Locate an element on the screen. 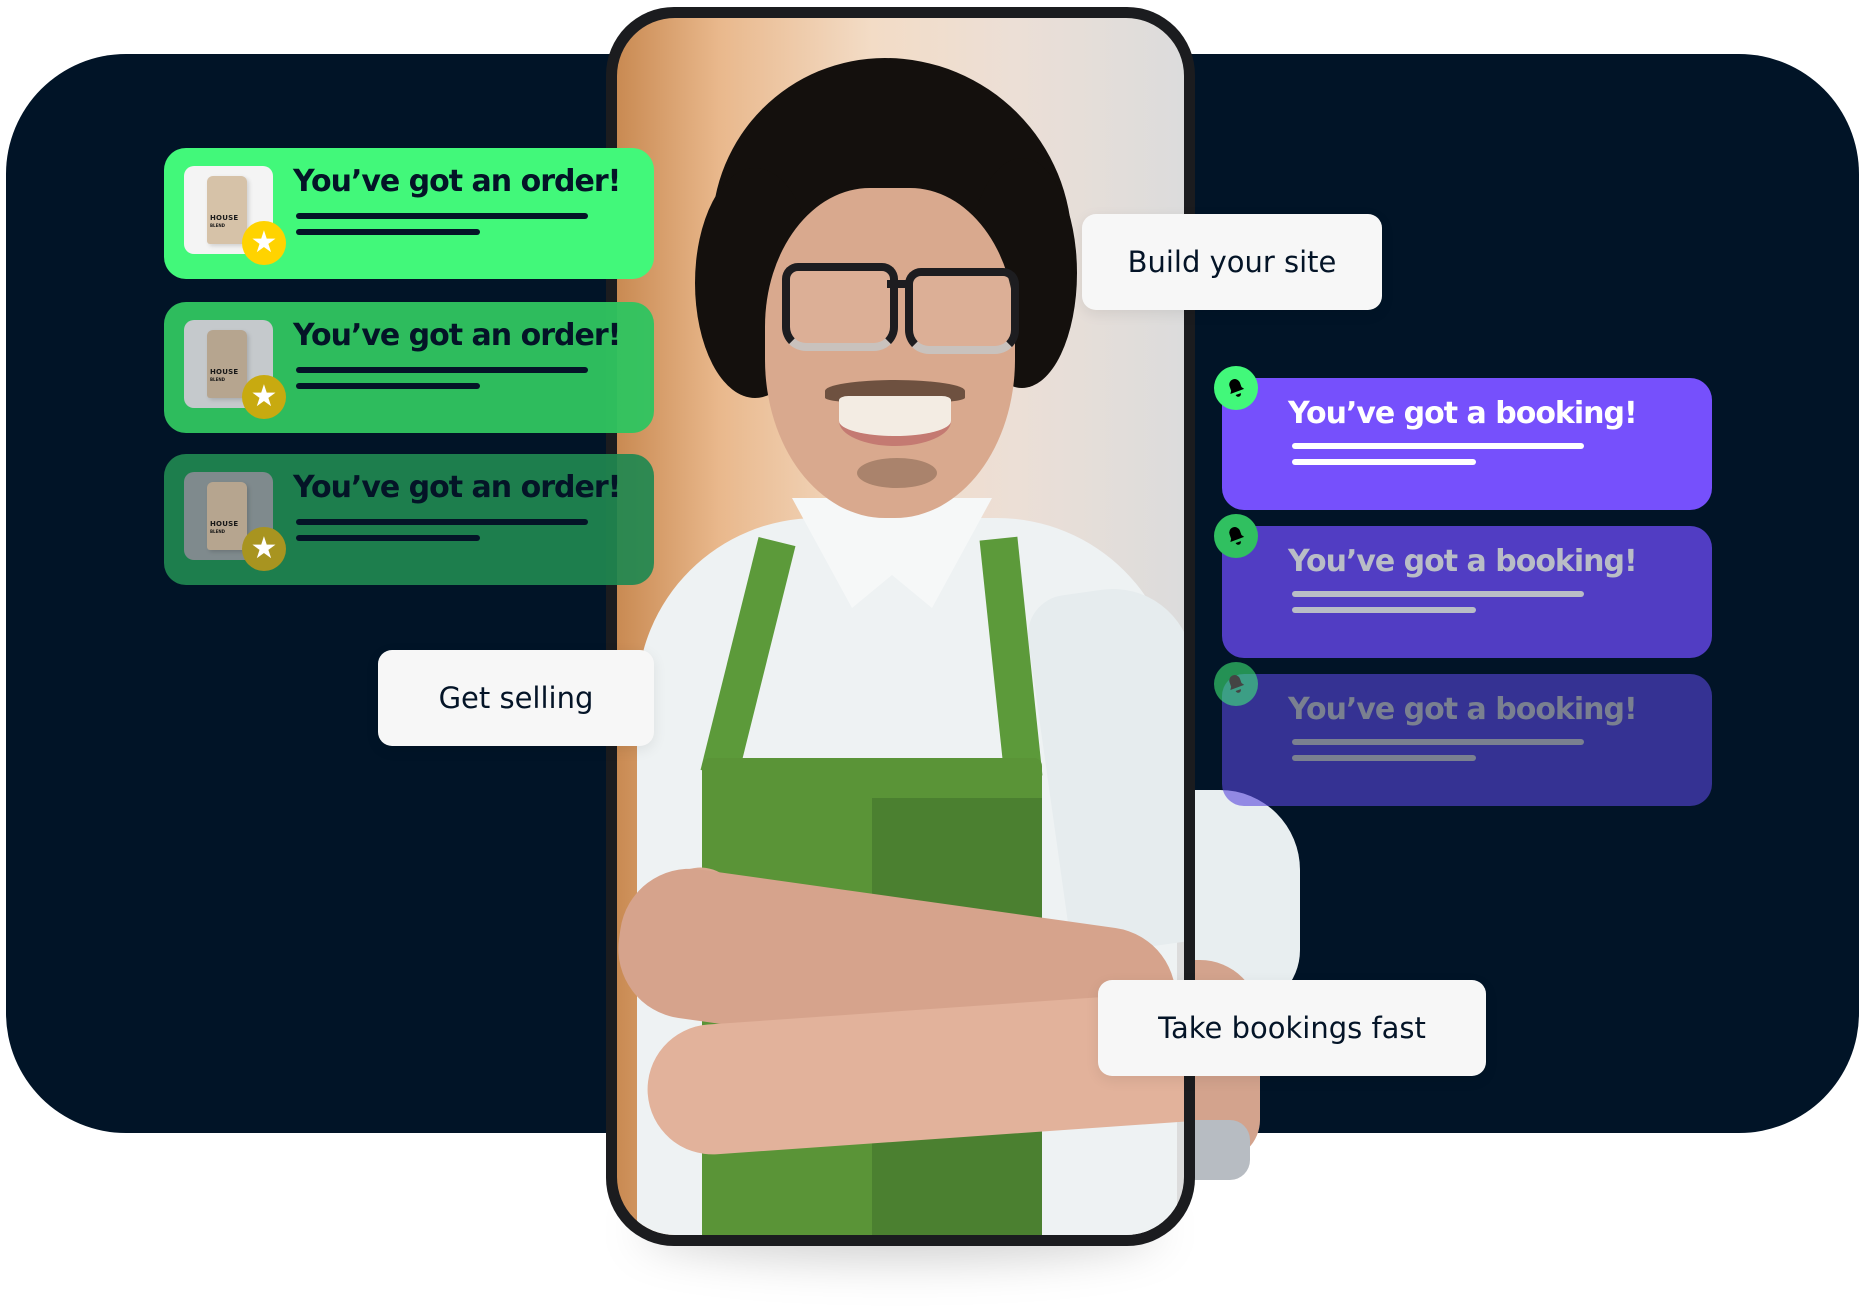  photo-beard is located at coordinates (897, 473).